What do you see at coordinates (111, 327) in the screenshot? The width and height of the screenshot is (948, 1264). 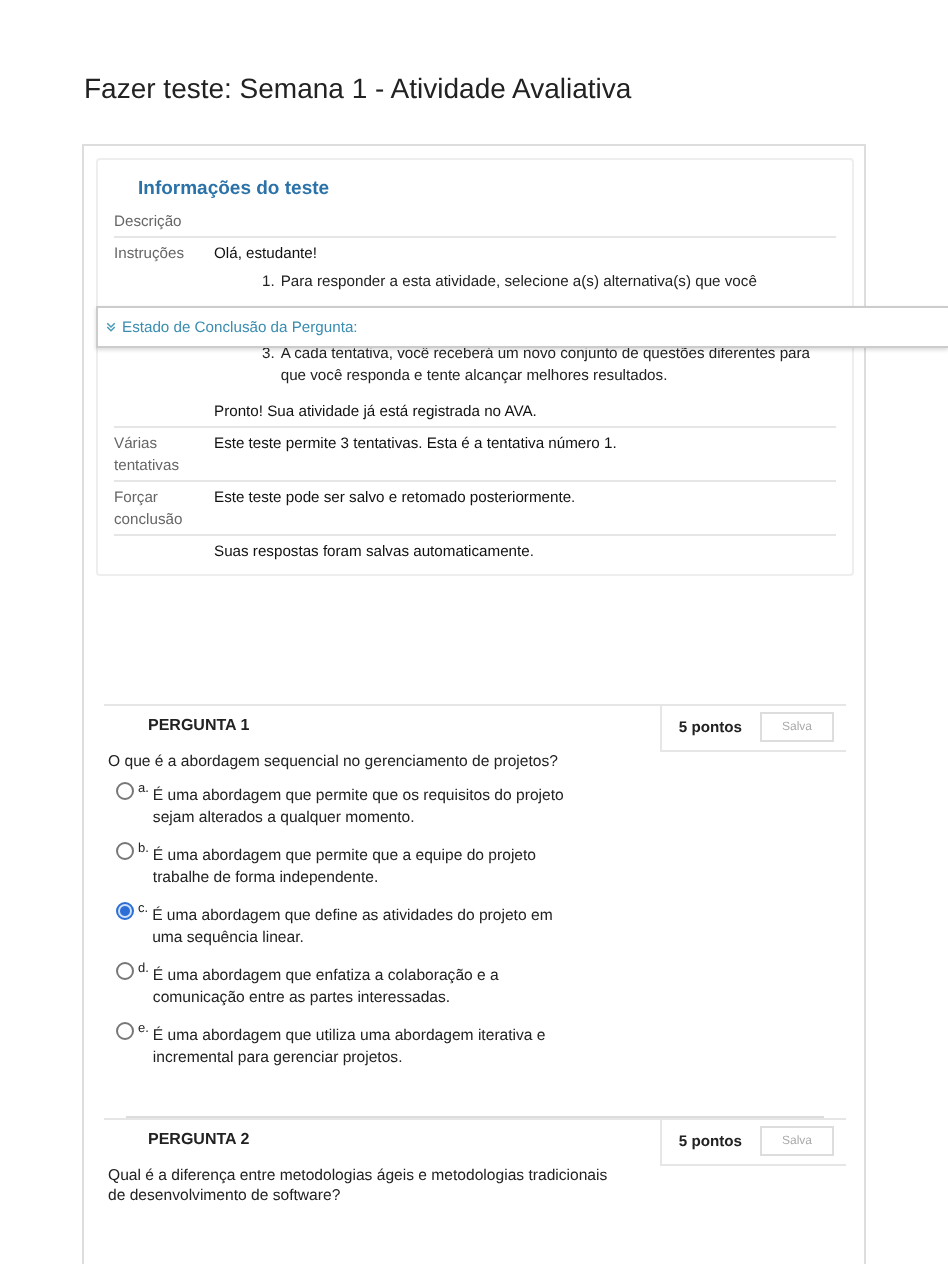 I see `double-chevron-icon` at bounding box center [111, 327].